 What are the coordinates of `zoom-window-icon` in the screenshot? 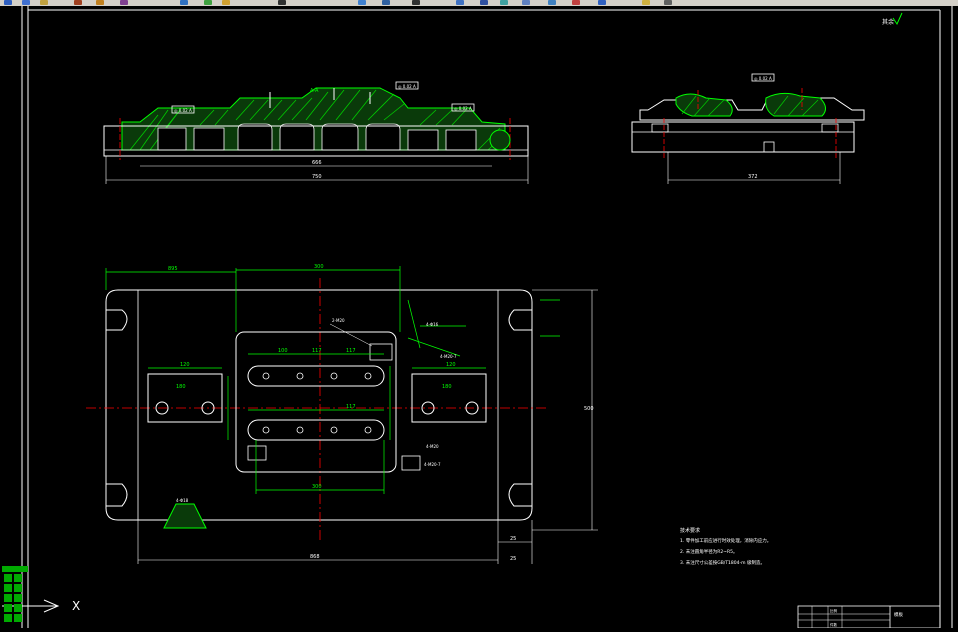 It's located at (386, 2).